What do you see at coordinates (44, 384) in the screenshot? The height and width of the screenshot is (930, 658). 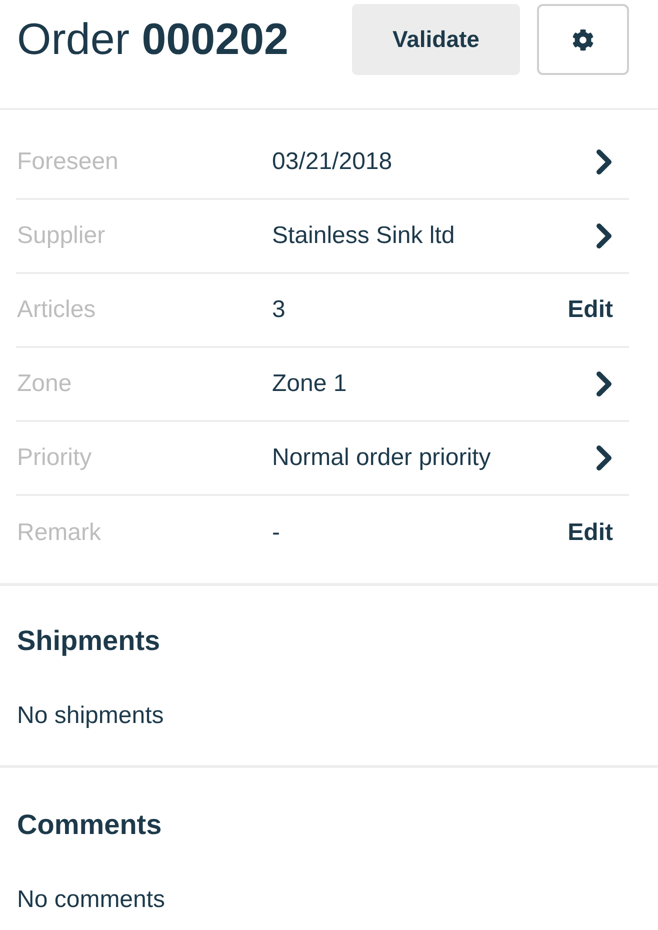 I see `field-label: Zone` at bounding box center [44, 384].